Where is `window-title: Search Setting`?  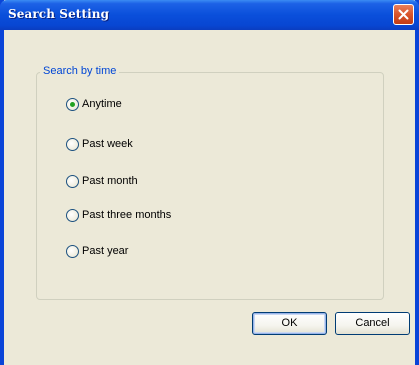
window-title: Search Setting is located at coordinates (59, 14).